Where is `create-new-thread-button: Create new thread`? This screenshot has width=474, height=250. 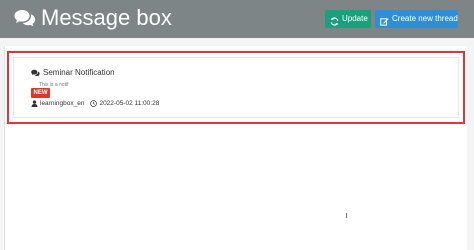 create-new-thread-button: Create new thread is located at coordinates (416, 19).